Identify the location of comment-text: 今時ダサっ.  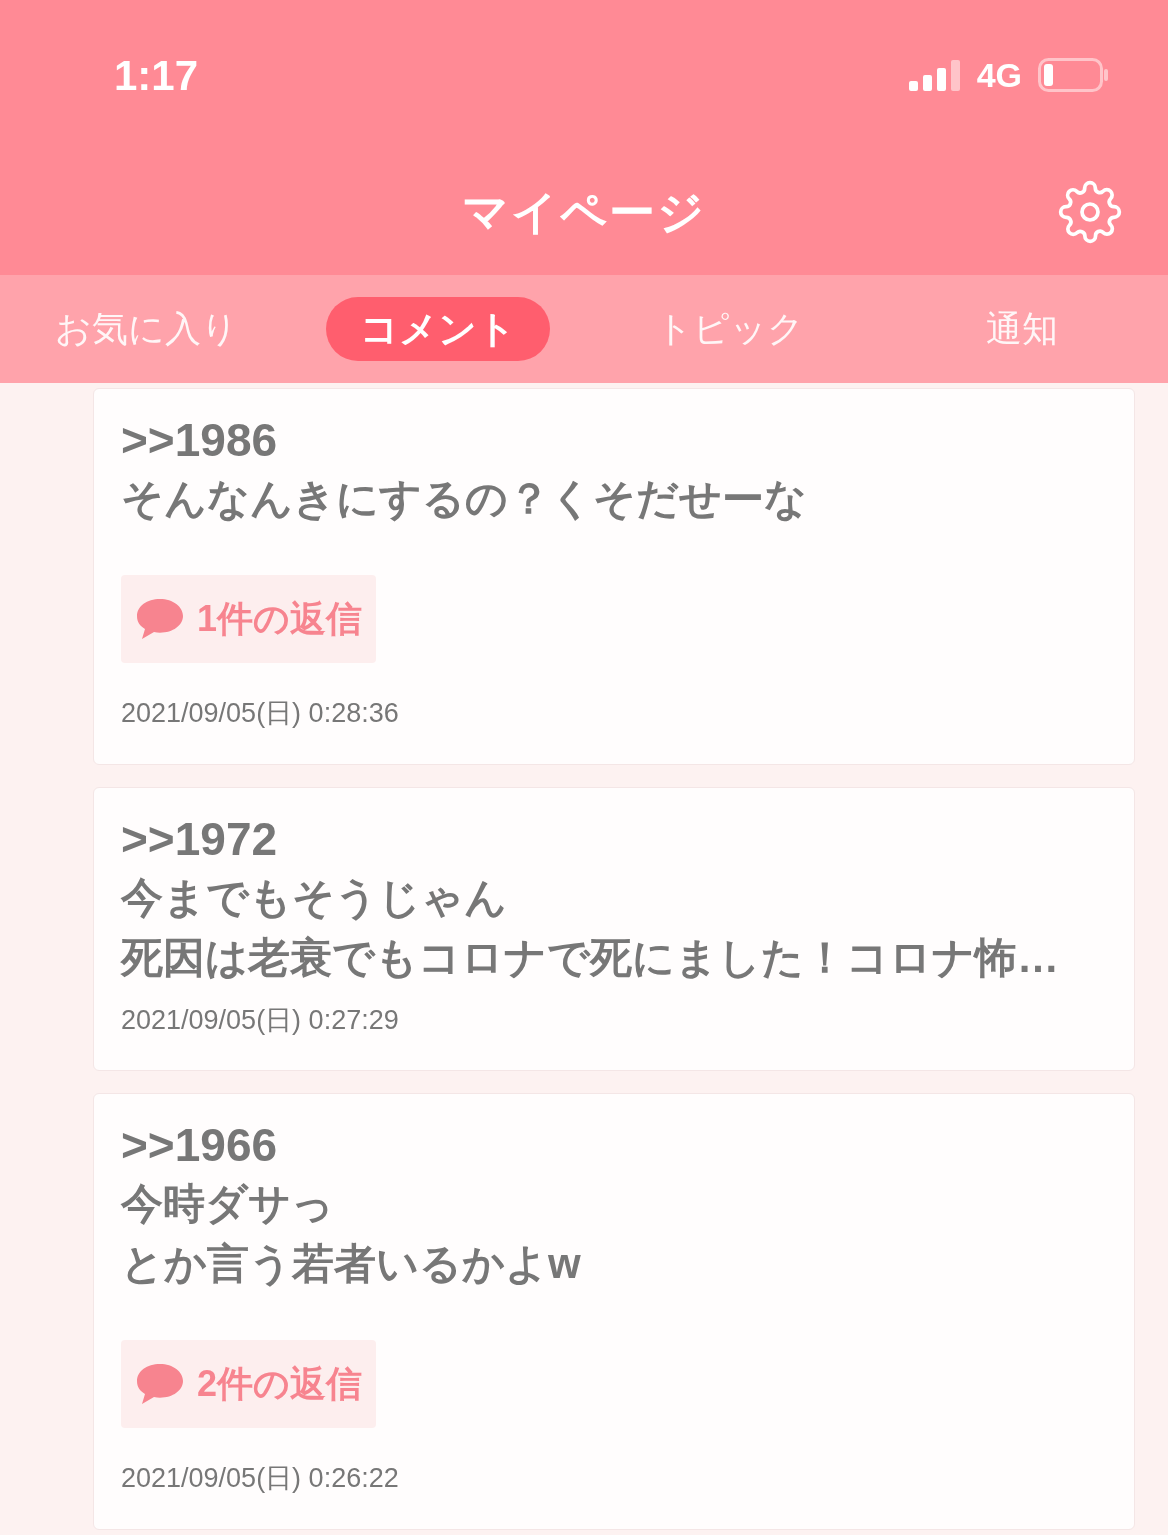
(227, 1204).